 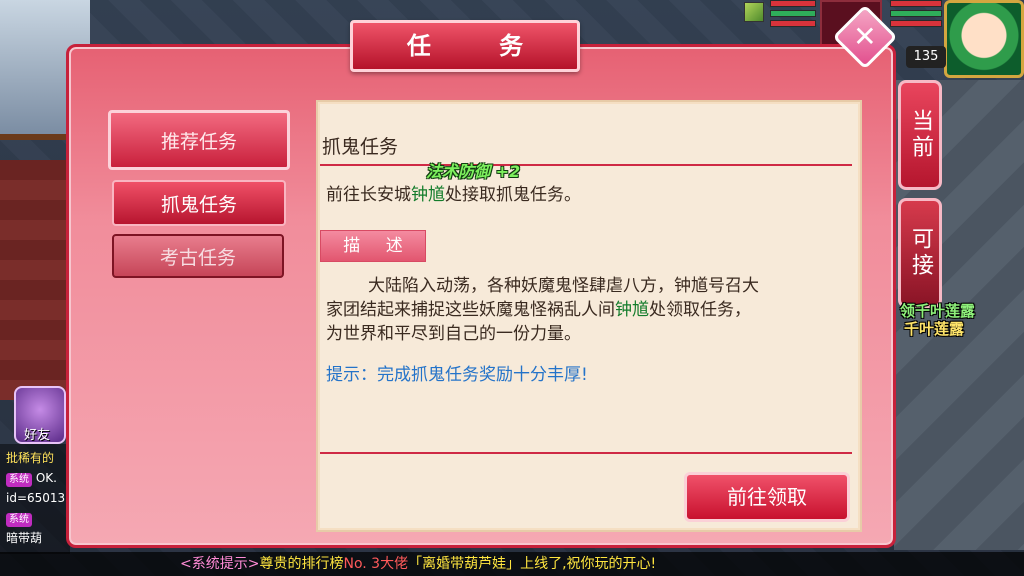 What do you see at coordinates (926, 57) in the screenshot?
I see `player-level-badge: 135` at bounding box center [926, 57].